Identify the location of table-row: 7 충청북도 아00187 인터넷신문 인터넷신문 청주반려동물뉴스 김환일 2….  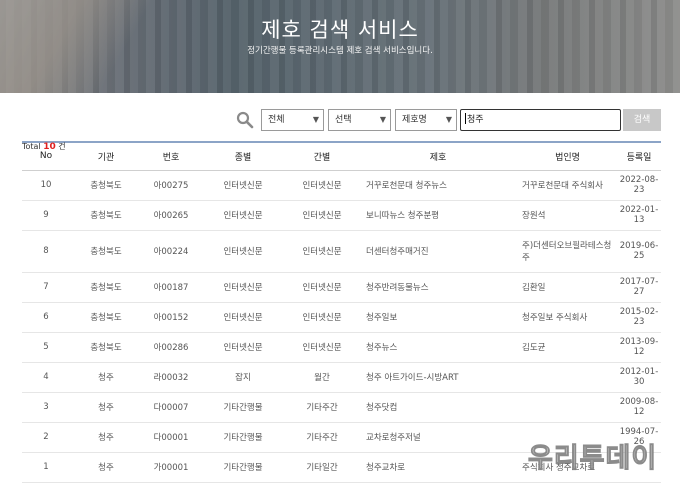
(341, 287).